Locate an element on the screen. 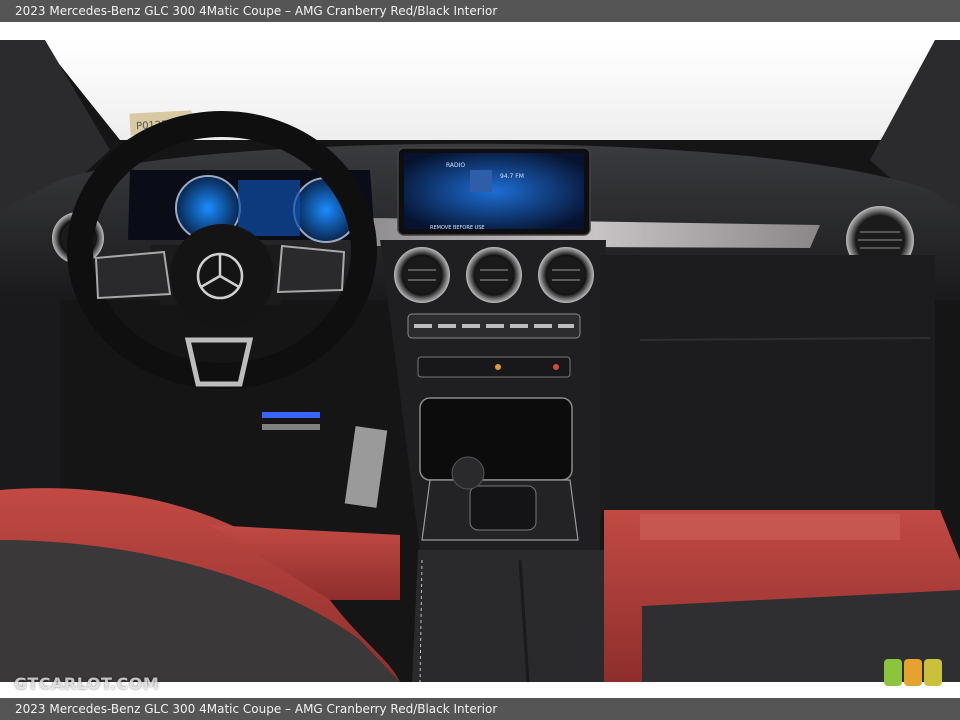 Image resolution: width=960 pixels, height=720 pixels. screen-footer: REMOVE BEFORE USE is located at coordinates (457, 228).